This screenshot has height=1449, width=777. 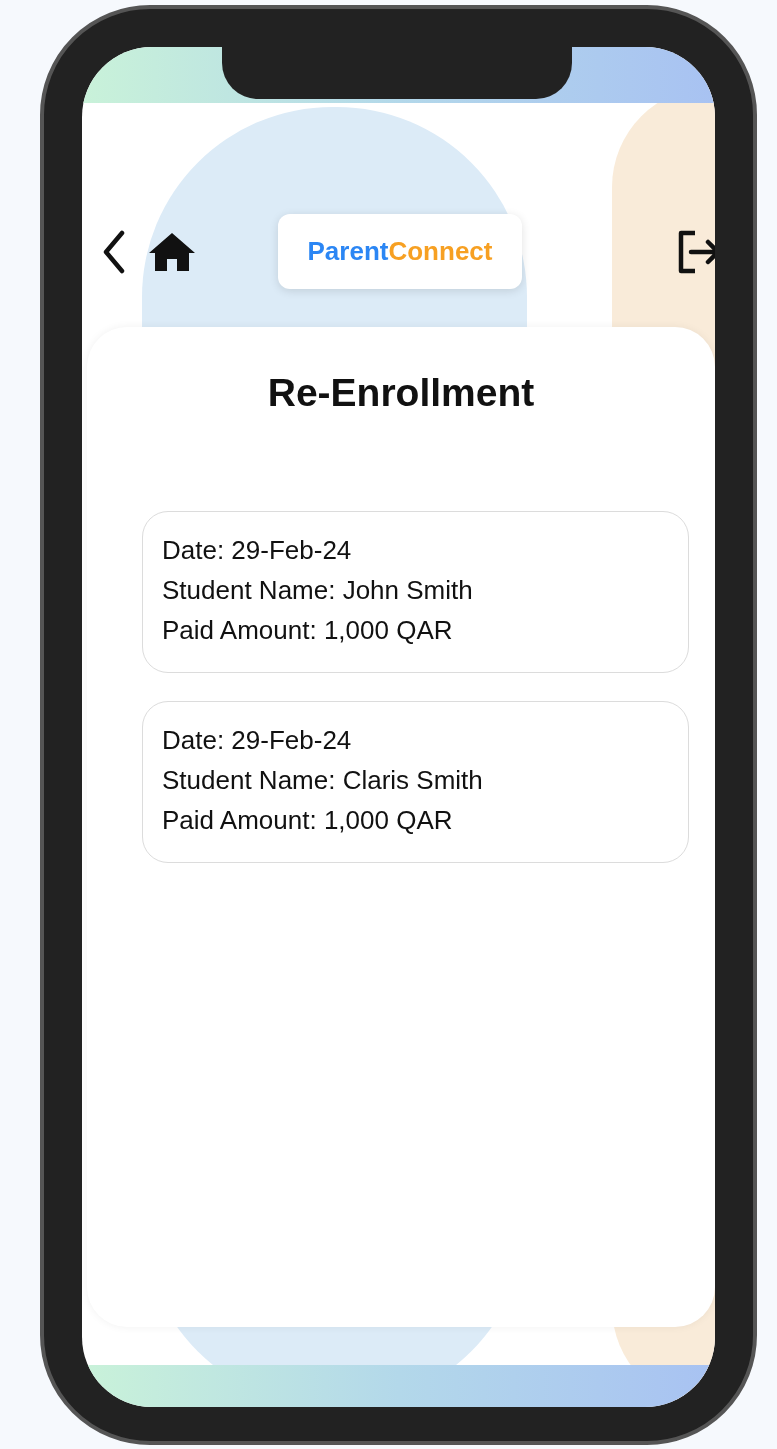 What do you see at coordinates (323, 780) in the screenshot?
I see `student-name: Student Name: Claris Smith` at bounding box center [323, 780].